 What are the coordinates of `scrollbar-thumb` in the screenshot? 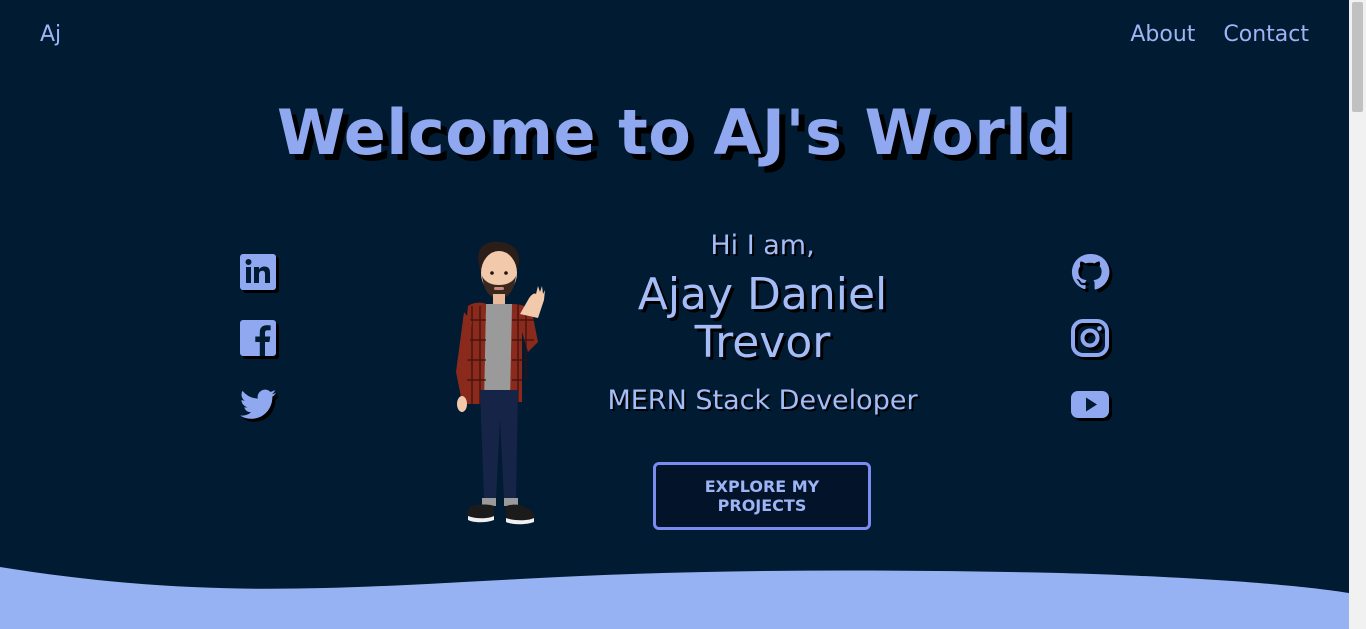 It's located at (1357, 57).